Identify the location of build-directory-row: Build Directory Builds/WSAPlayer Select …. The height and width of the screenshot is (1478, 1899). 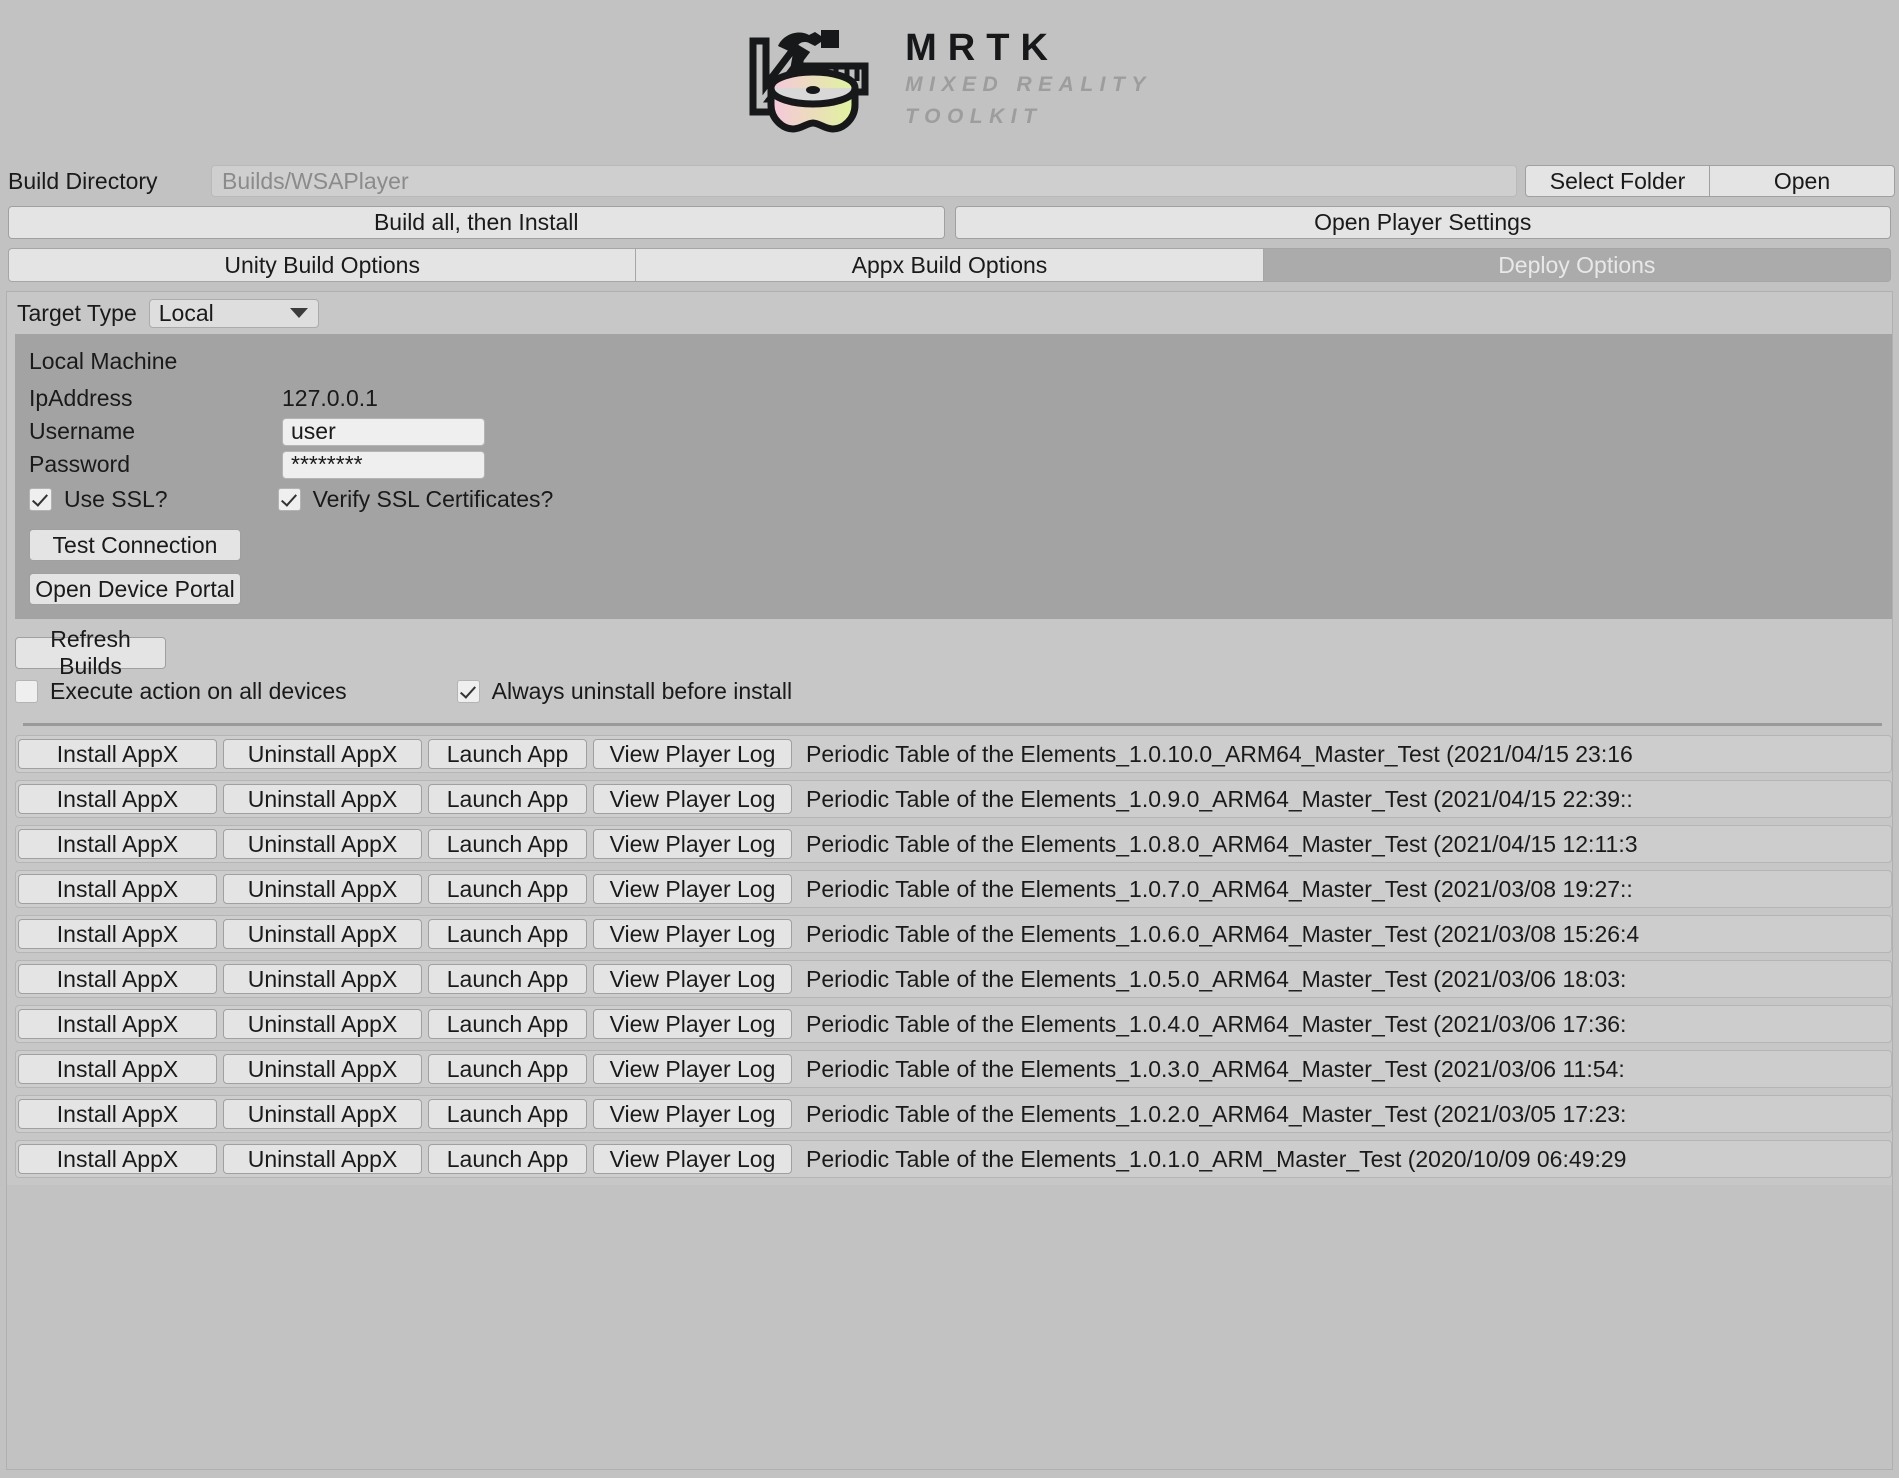
(949, 181).